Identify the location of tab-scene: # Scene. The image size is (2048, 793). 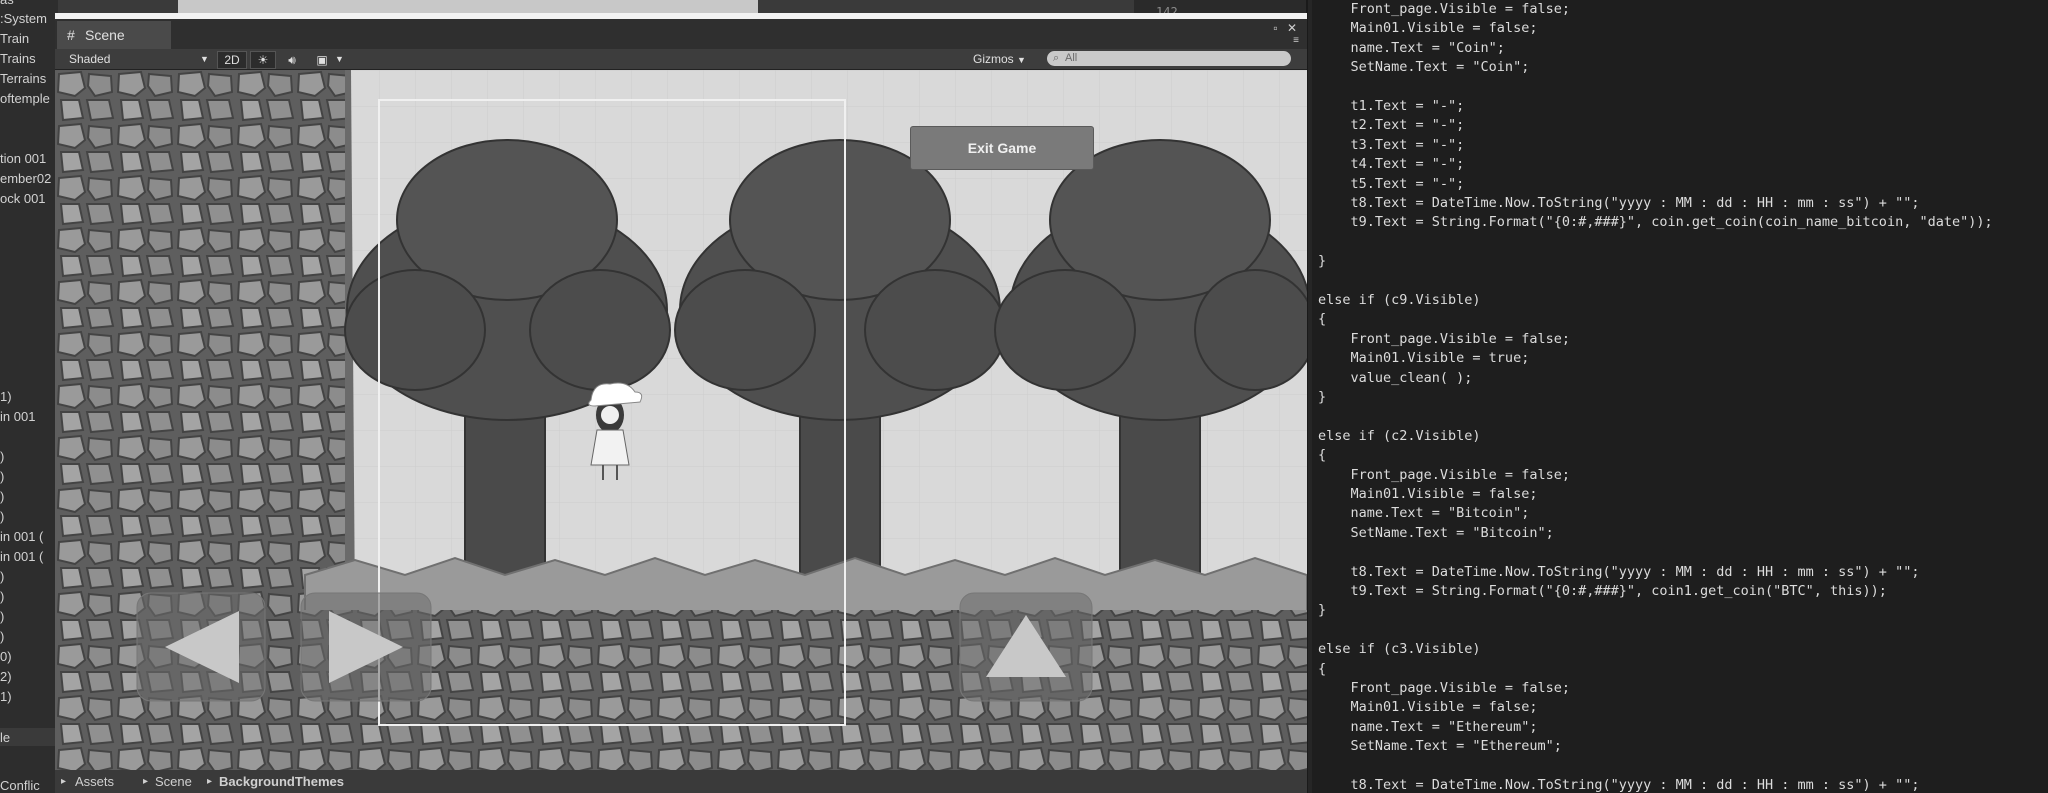
(114, 35).